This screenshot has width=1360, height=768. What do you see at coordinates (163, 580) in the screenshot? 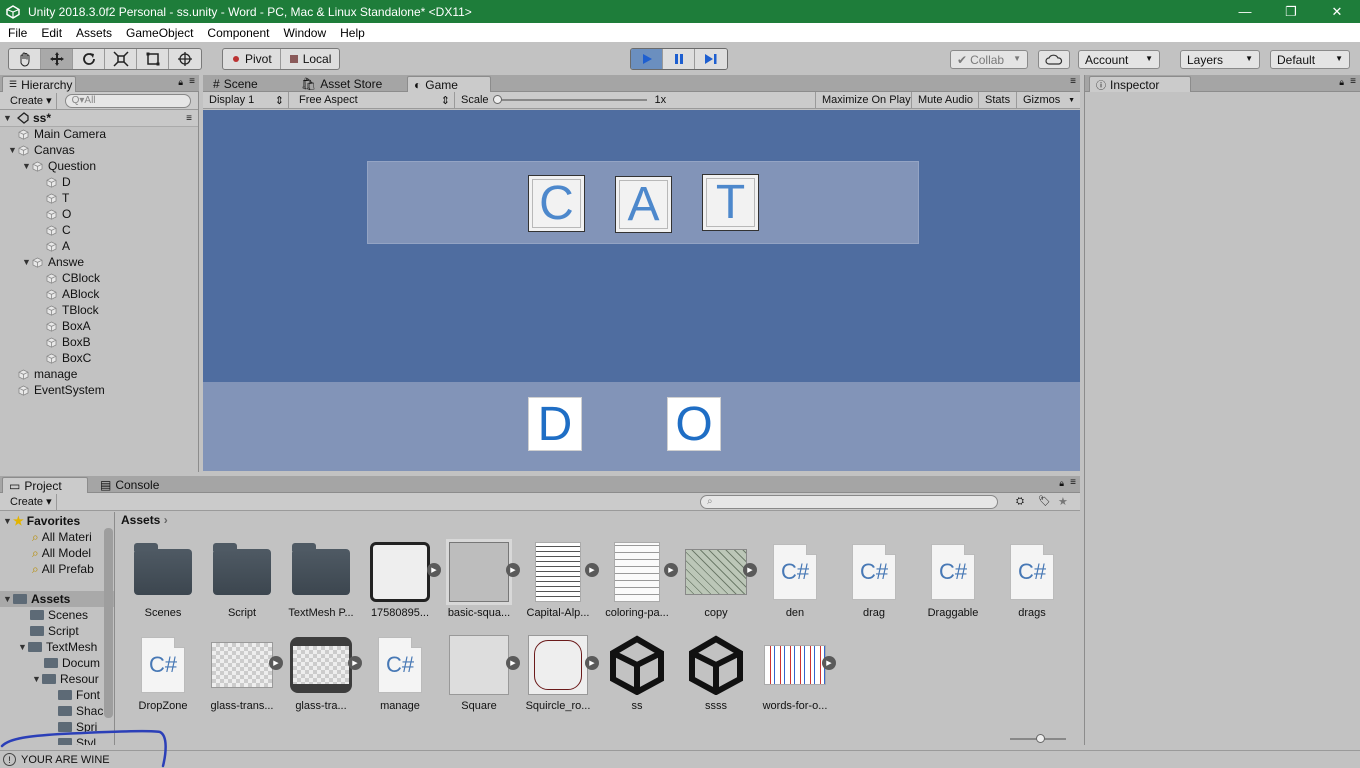
I see `asset-item: Scenes` at bounding box center [163, 580].